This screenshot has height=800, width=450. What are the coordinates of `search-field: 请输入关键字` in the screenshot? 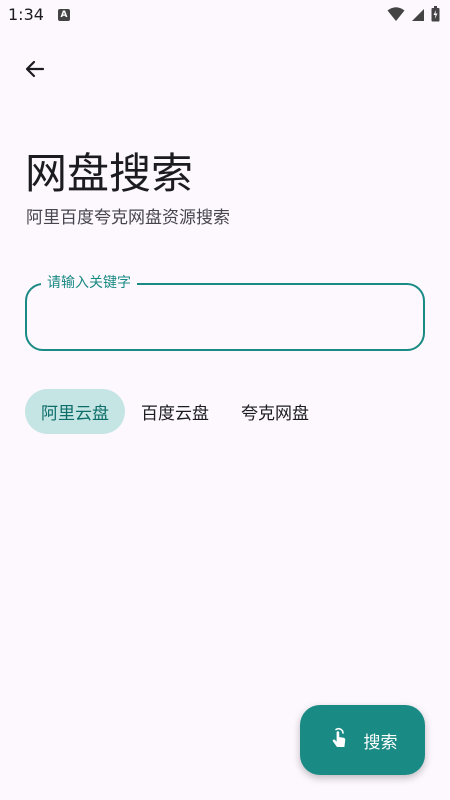 It's located at (225, 312).